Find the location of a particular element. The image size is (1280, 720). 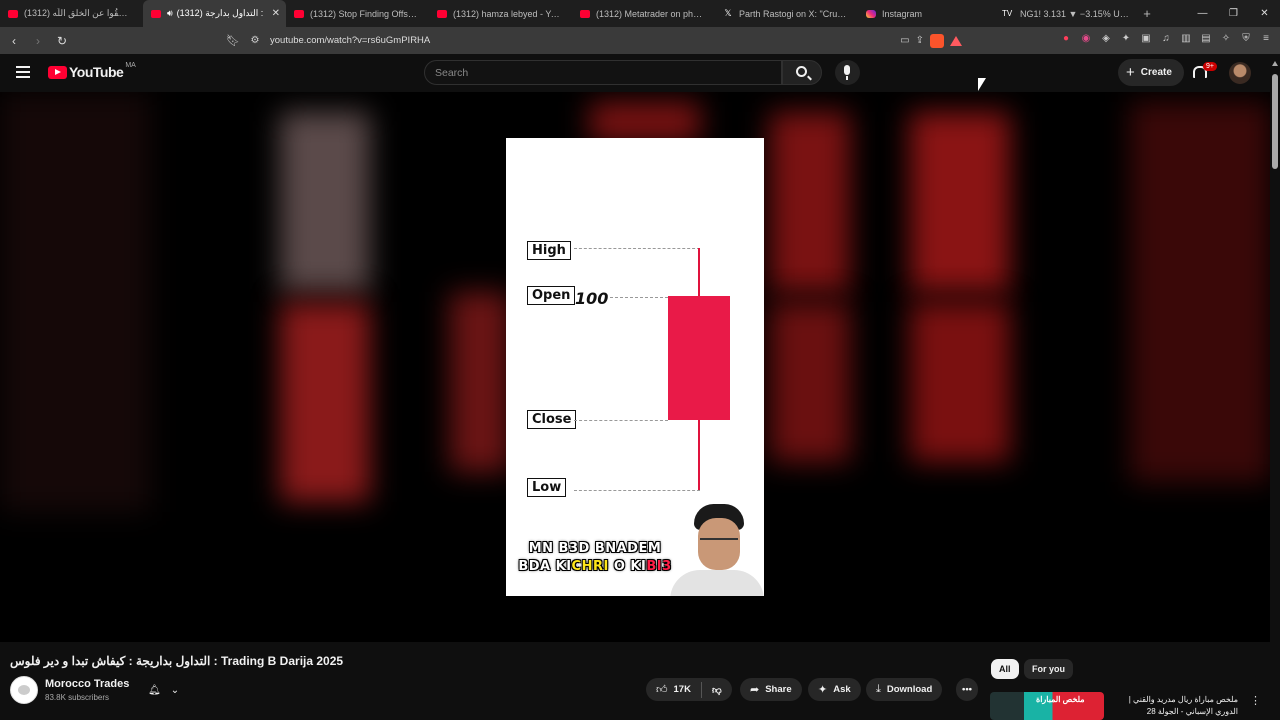

extension-icon: ▣ is located at coordinates (1146, 38).